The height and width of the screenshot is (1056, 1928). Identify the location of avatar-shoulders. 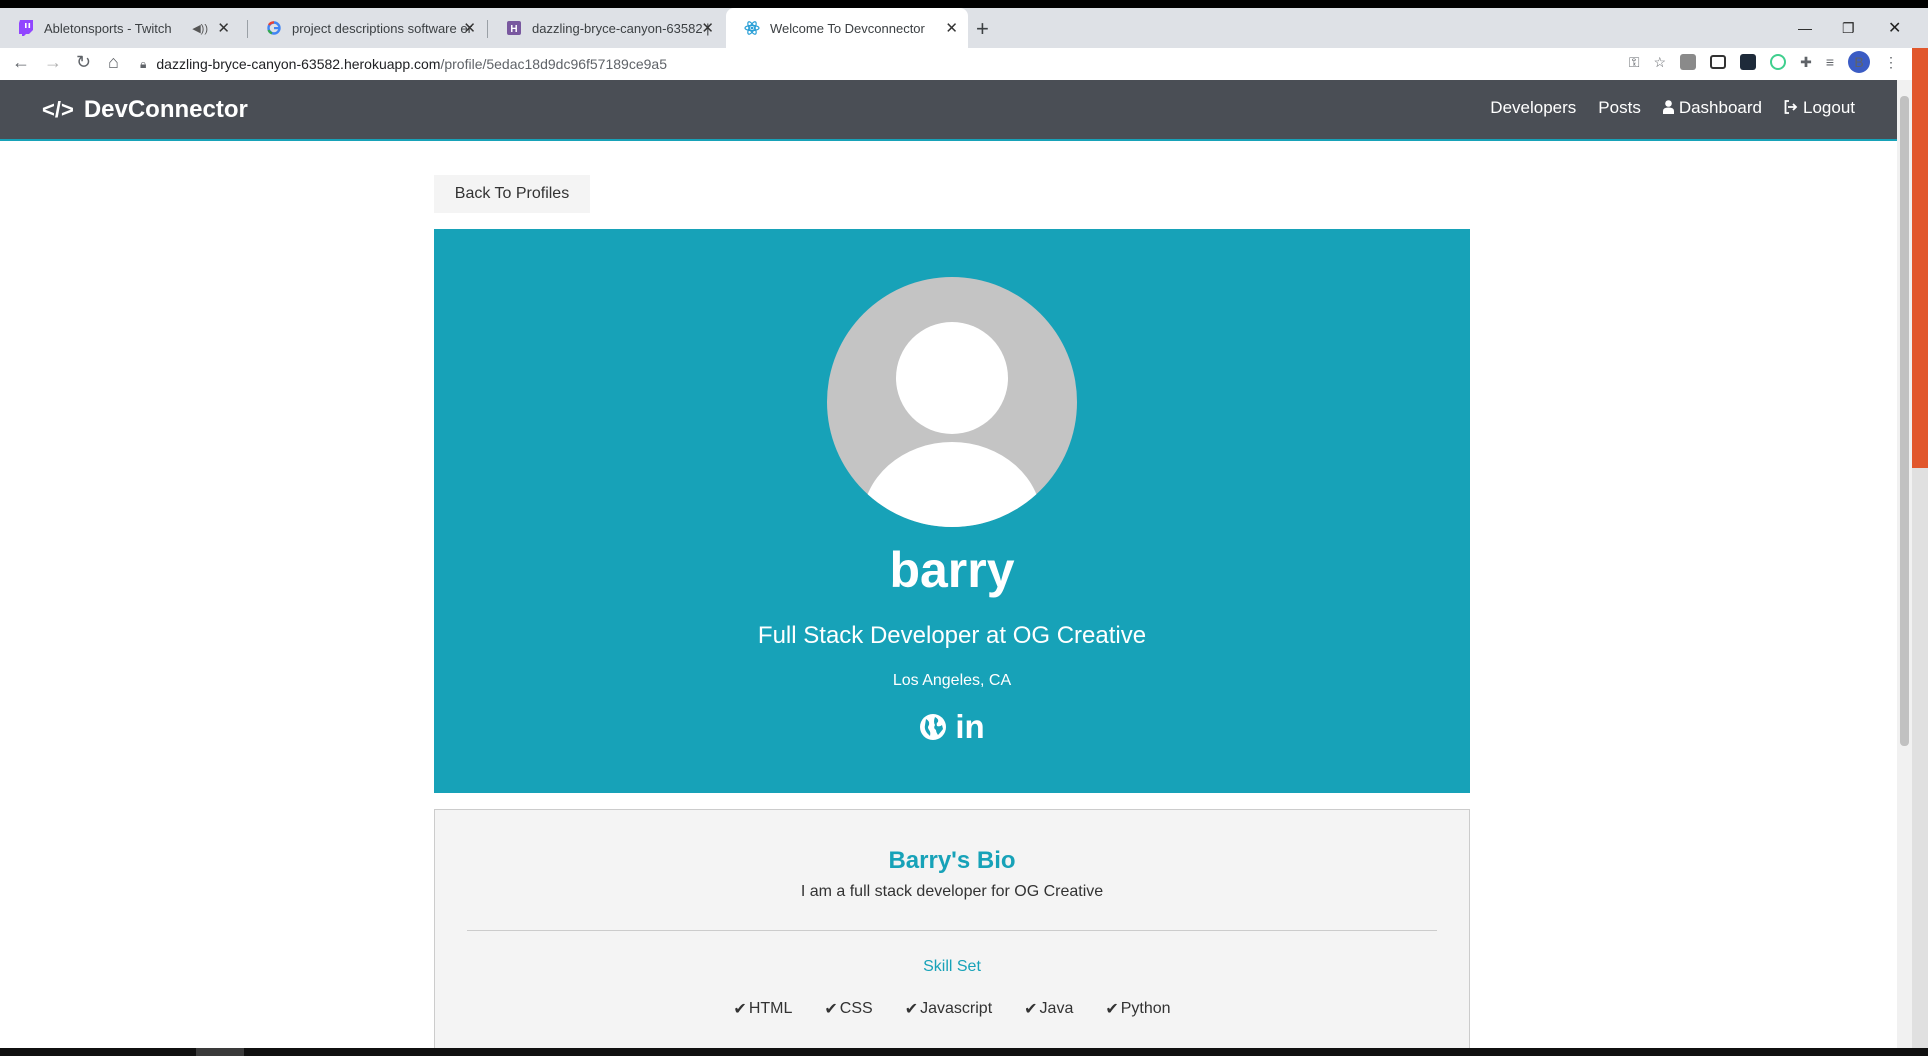
(952, 484).